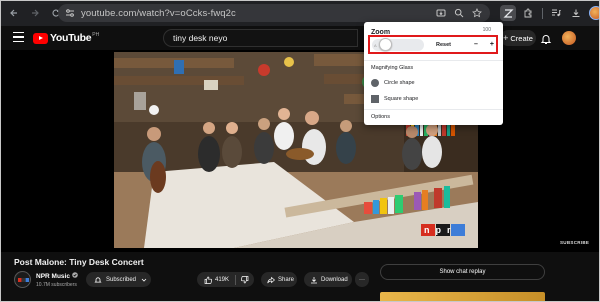  What do you see at coordinates (385, 44) in the screenshot?
I see `zoom-slider-knob` at bounding box center [385, 44].